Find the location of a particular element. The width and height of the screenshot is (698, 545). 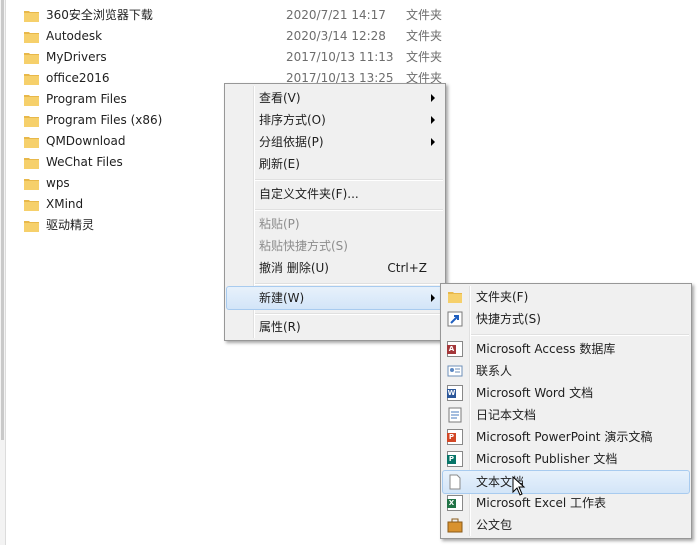

menu-item-undo: 撤消 删除(U) Ctrl+Z is located at coordinates (335, 268).